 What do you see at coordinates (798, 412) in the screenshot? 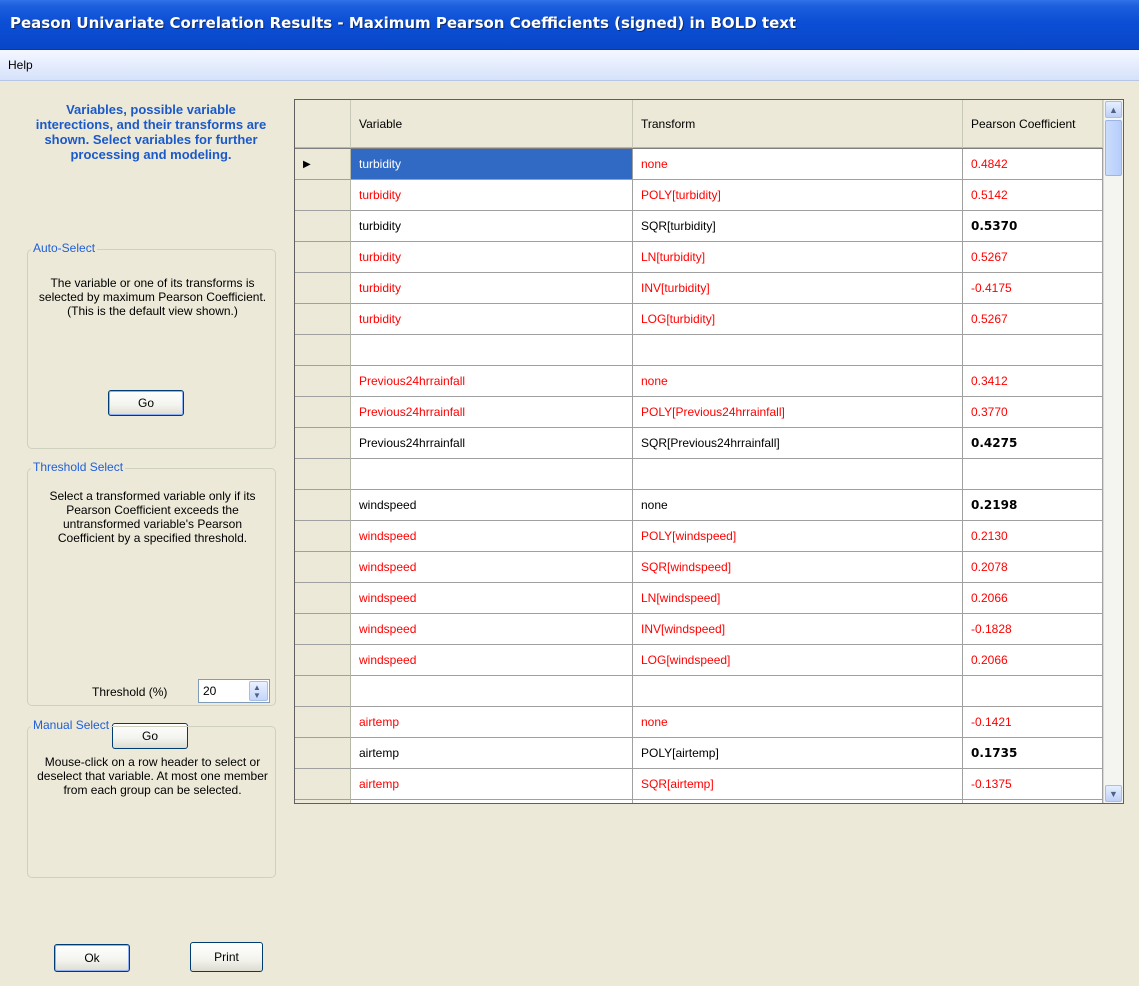
I see `cell-transform: POLY[Previous24hrrainfall]` at bounding box center [798, 412].